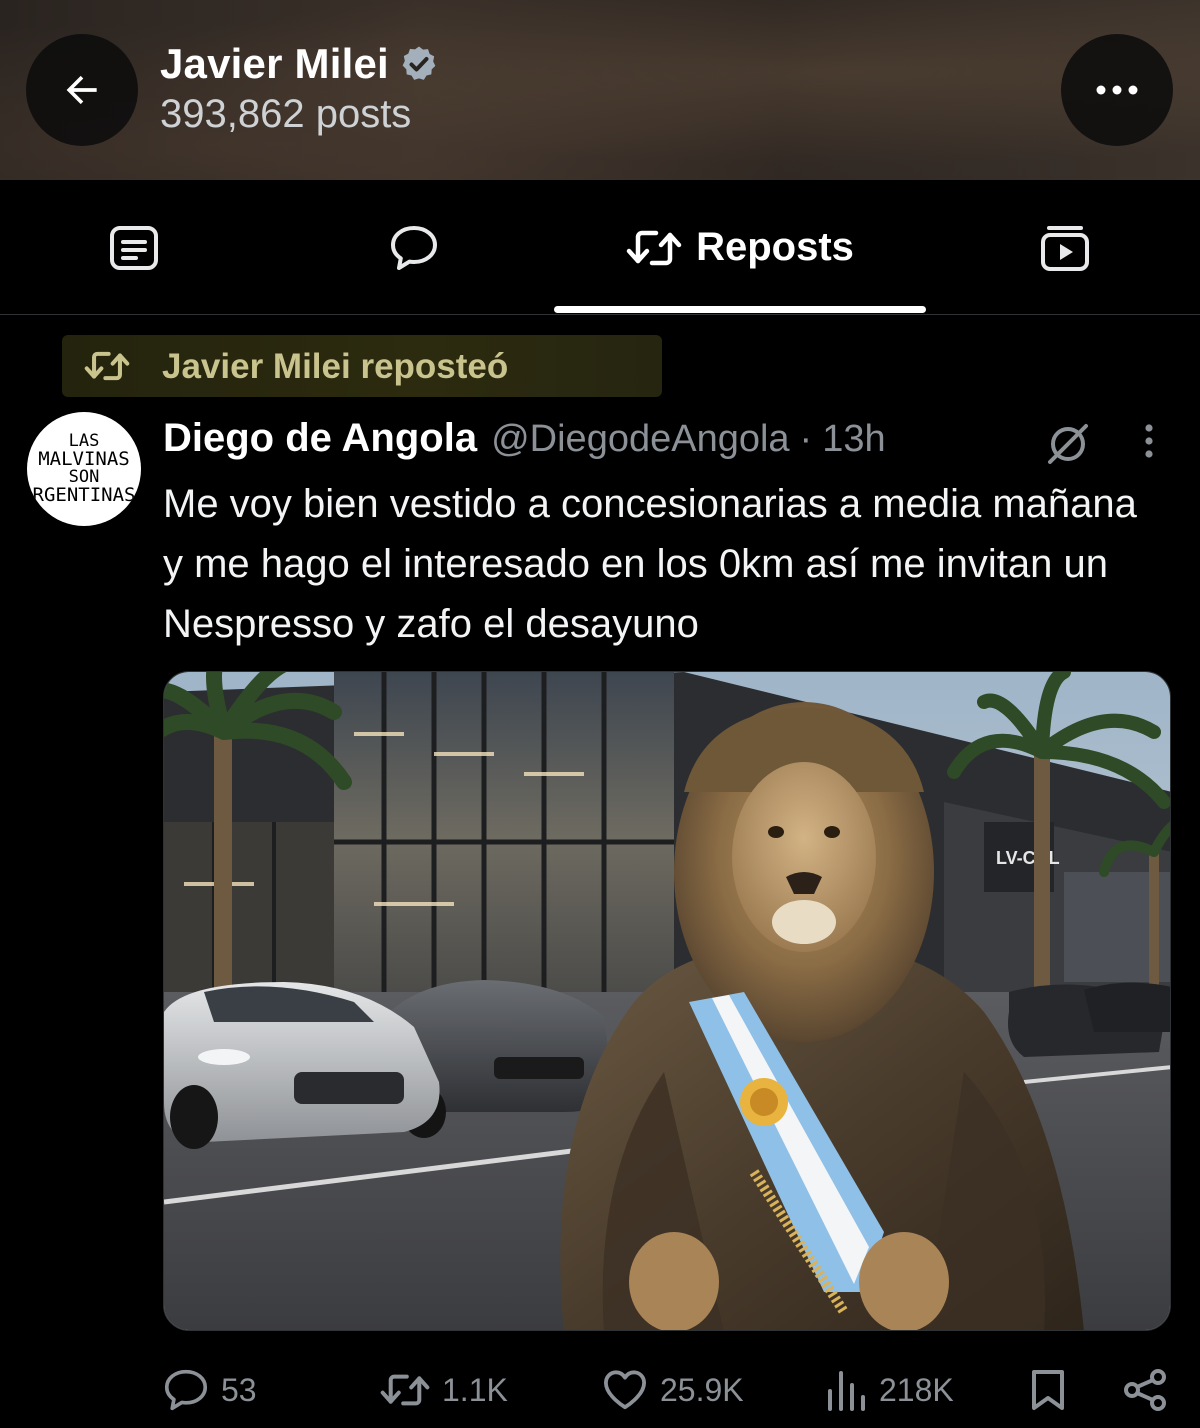 Image resolution: width=1200 pixels, height=1428 pixels. What do you see at coordinates (740, 309) in the screenshot?
I see `active-tab-indicator` at bounding box center [740, 309].